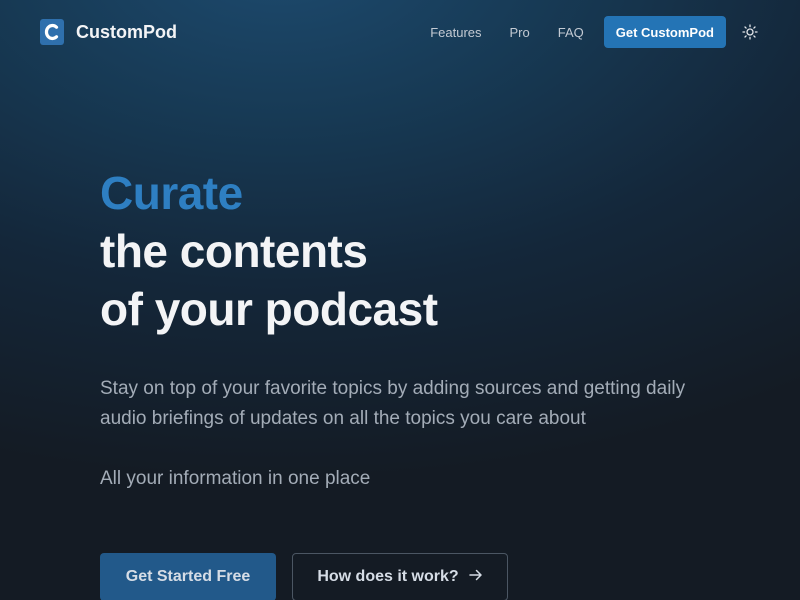 This screenshot has width=800, height=600. I want to click on hero-heading-accent: Curate, so click(171, 193).